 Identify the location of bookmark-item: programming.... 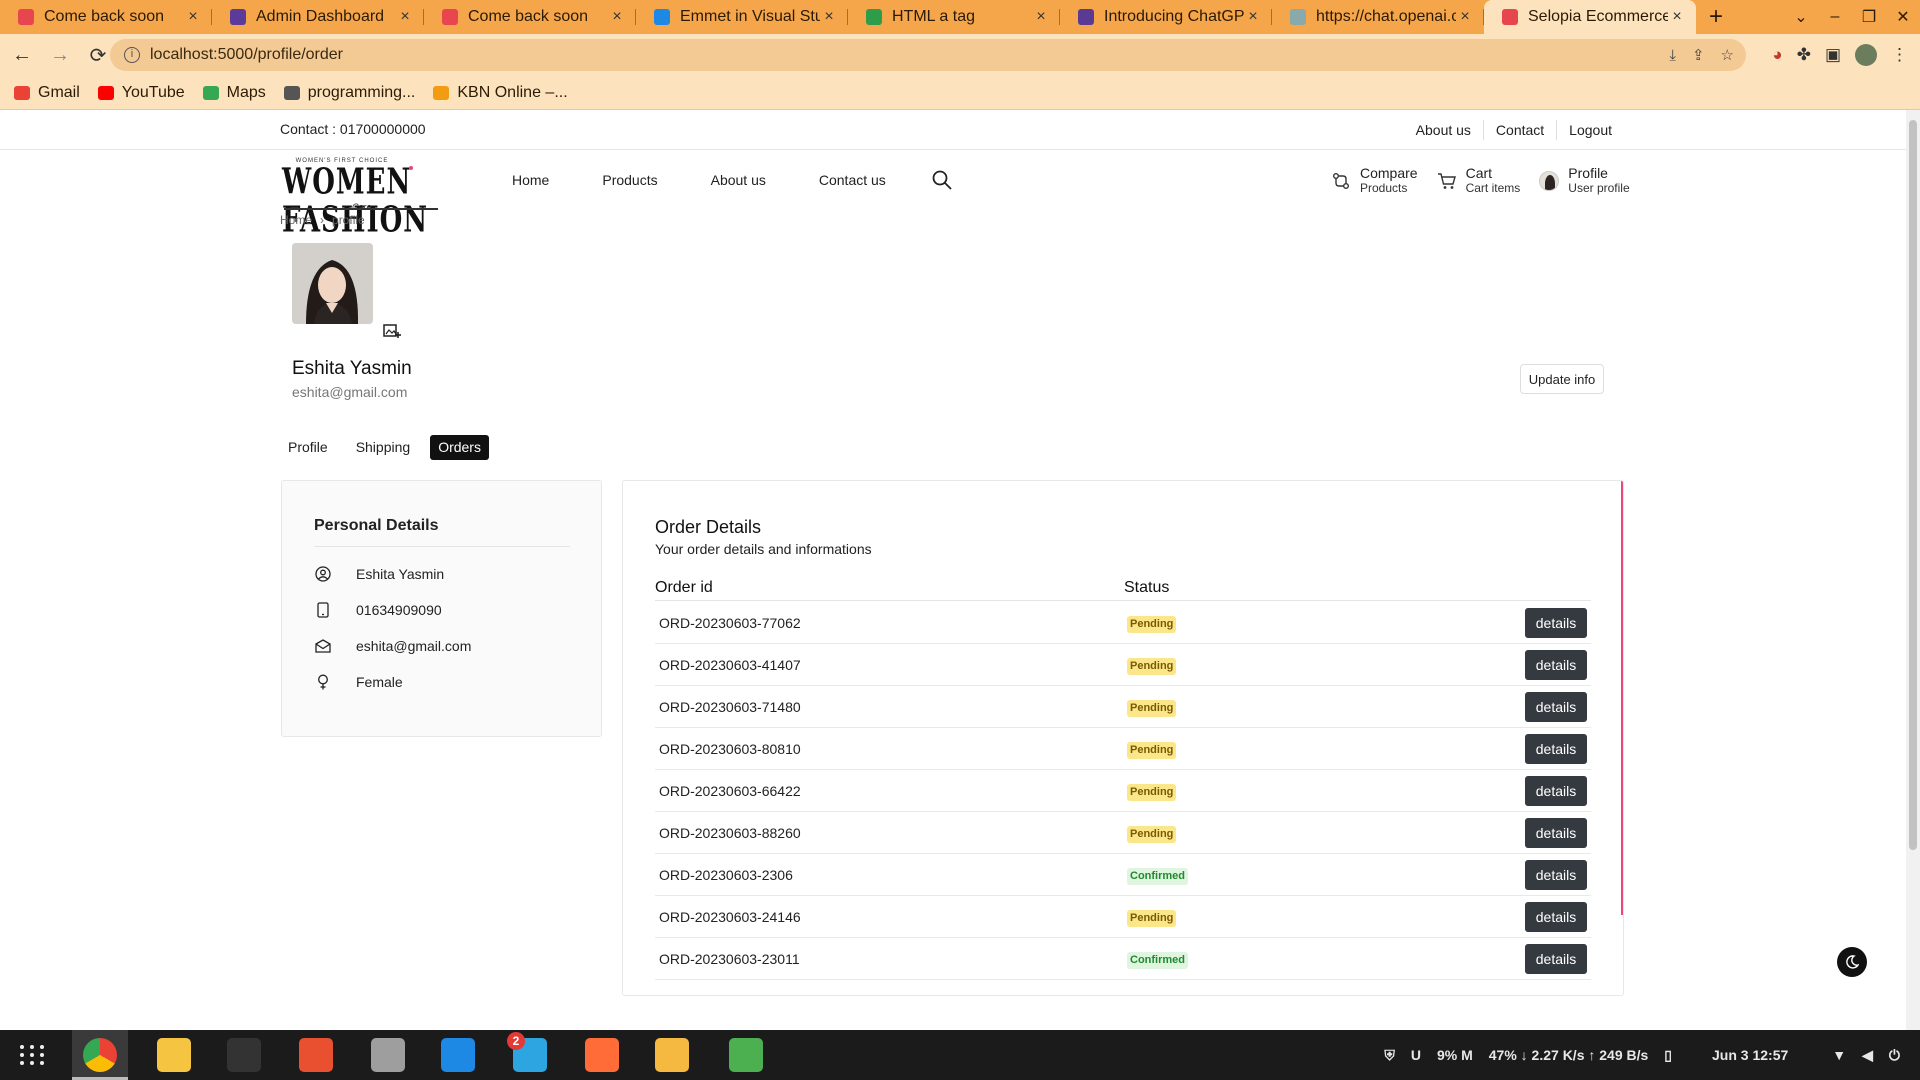
(349, 92).